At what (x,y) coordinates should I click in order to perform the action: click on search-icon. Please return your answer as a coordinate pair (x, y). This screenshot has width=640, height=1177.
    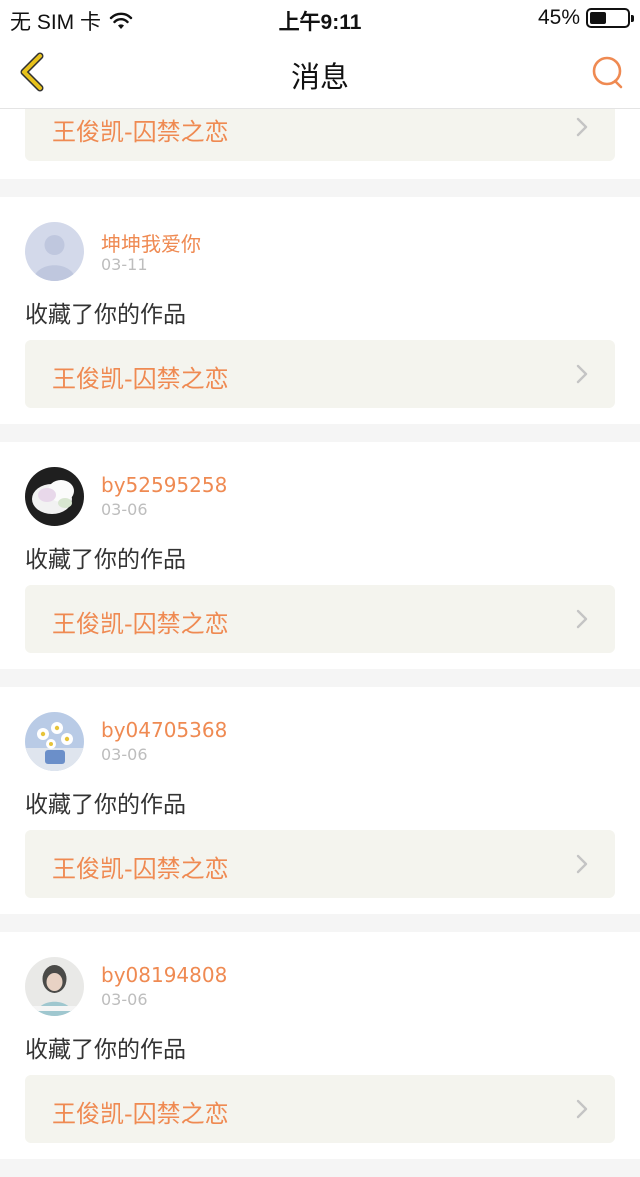
    Looking at the image, I should click on (608, 72).